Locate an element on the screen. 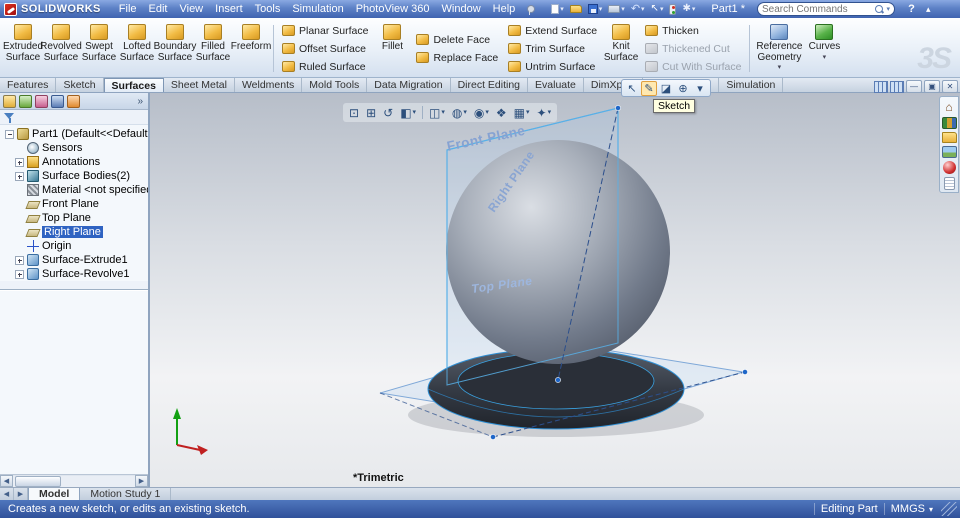 Image resolution: width=960 pixels, height=518 pixels. scroll-right-icon: ▶ is located at coordinates (141, 481).